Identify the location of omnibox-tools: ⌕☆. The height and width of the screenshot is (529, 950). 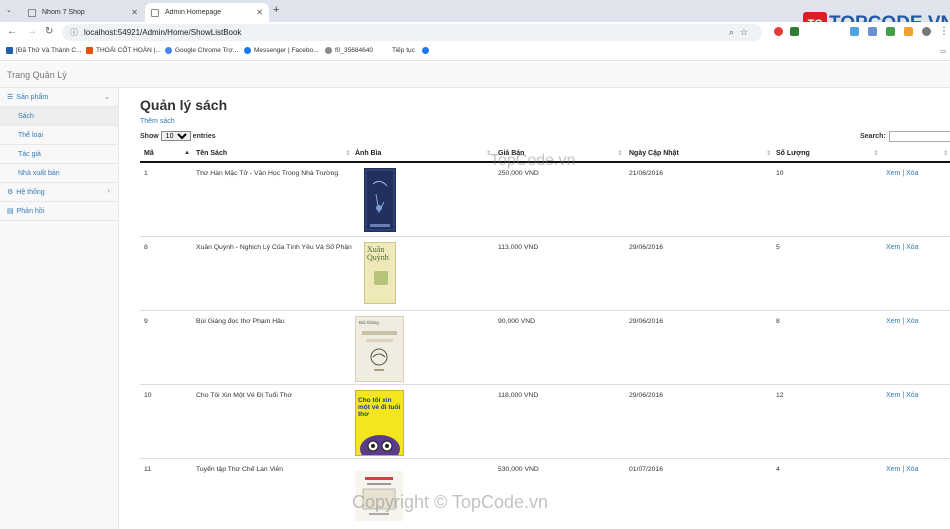
(741, 32).